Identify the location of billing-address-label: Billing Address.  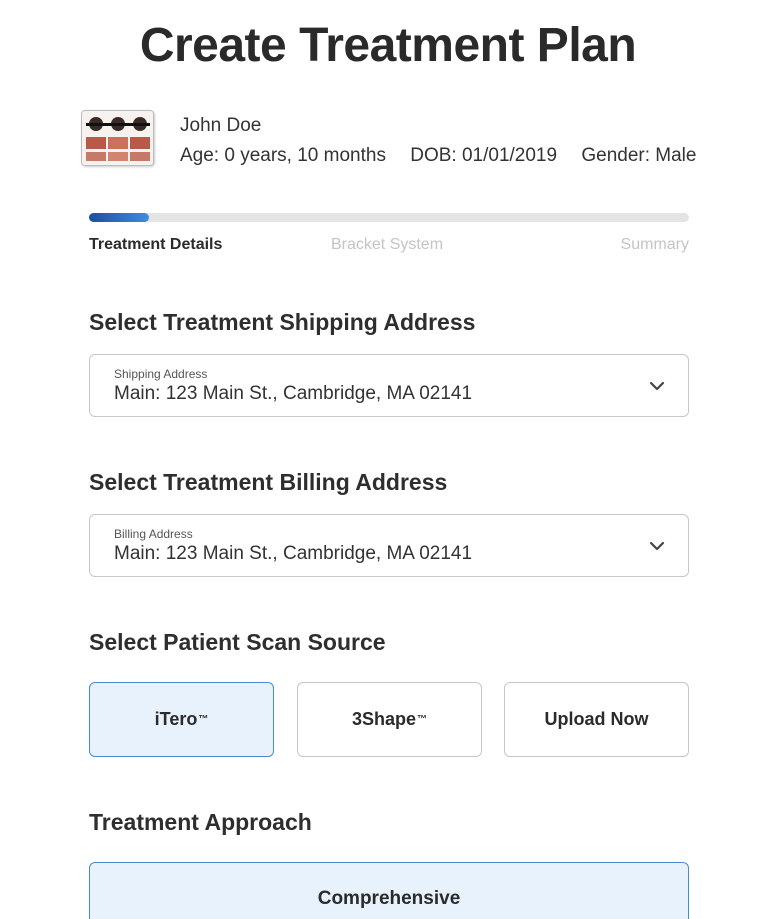
(153, 534).